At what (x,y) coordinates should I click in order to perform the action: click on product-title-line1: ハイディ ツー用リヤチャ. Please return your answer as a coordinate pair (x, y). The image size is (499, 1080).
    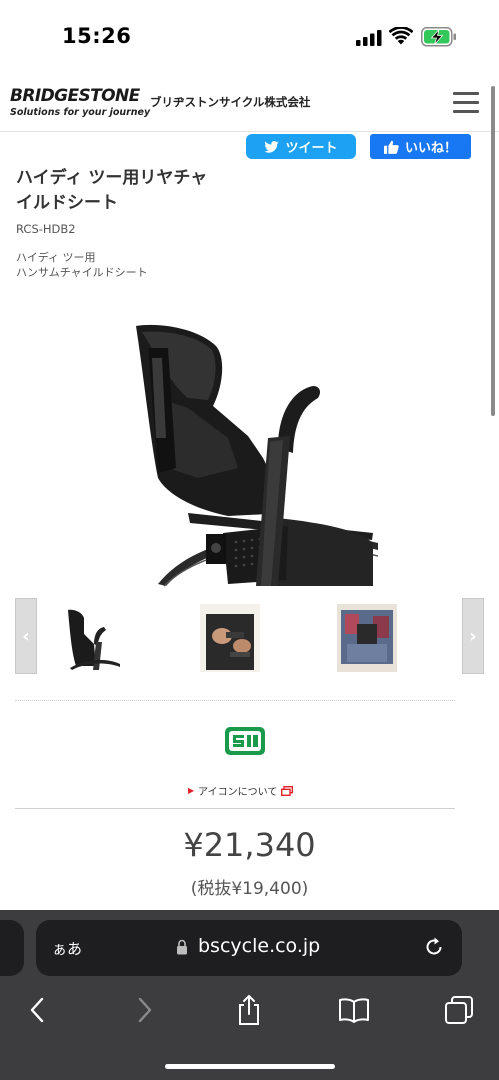
    Looking at the image, I should click on (112, 178).